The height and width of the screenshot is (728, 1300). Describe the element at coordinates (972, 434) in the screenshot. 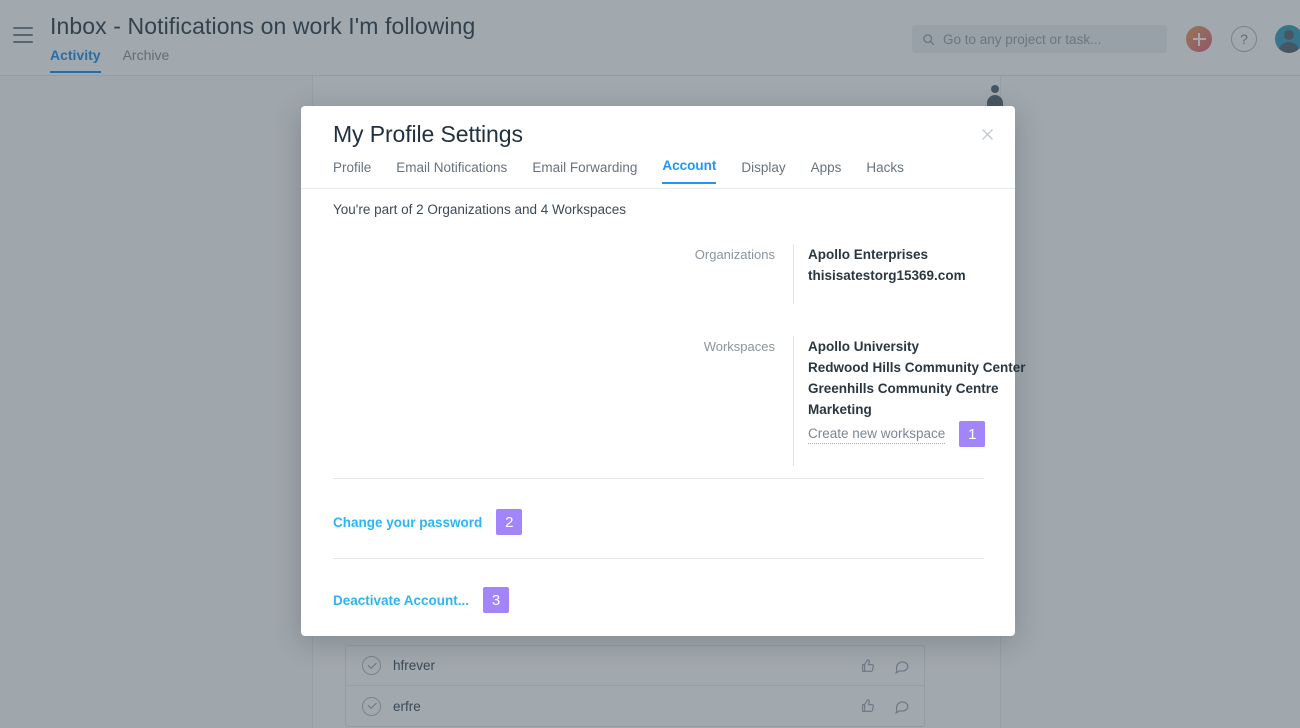

I see `annotation-badge-1: 1` at that location.